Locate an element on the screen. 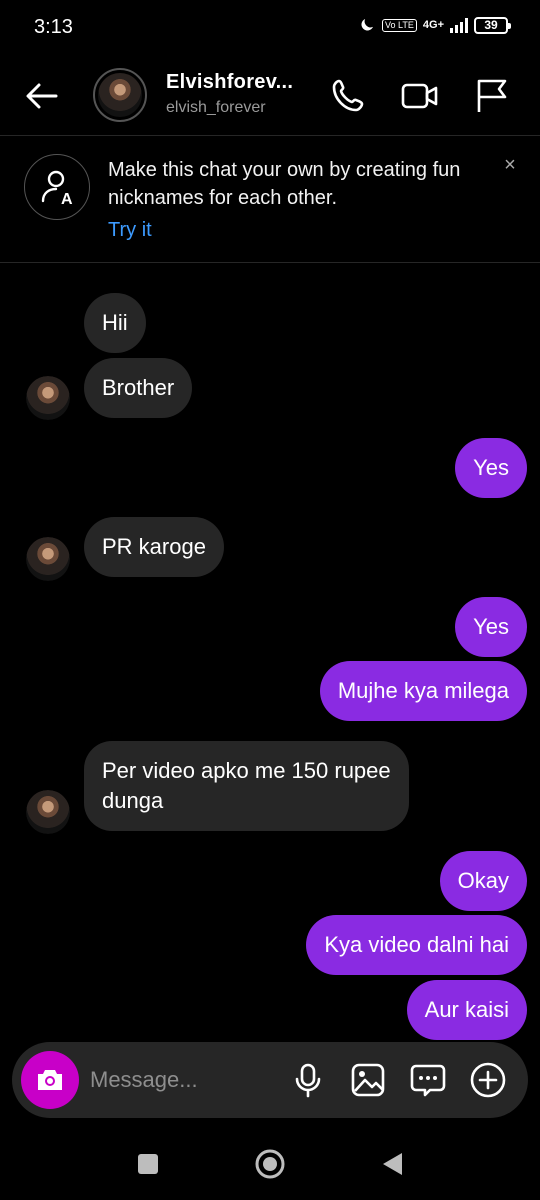 This screenshot has height=1200, width=540. back-button is located at coordinates (42, 96).